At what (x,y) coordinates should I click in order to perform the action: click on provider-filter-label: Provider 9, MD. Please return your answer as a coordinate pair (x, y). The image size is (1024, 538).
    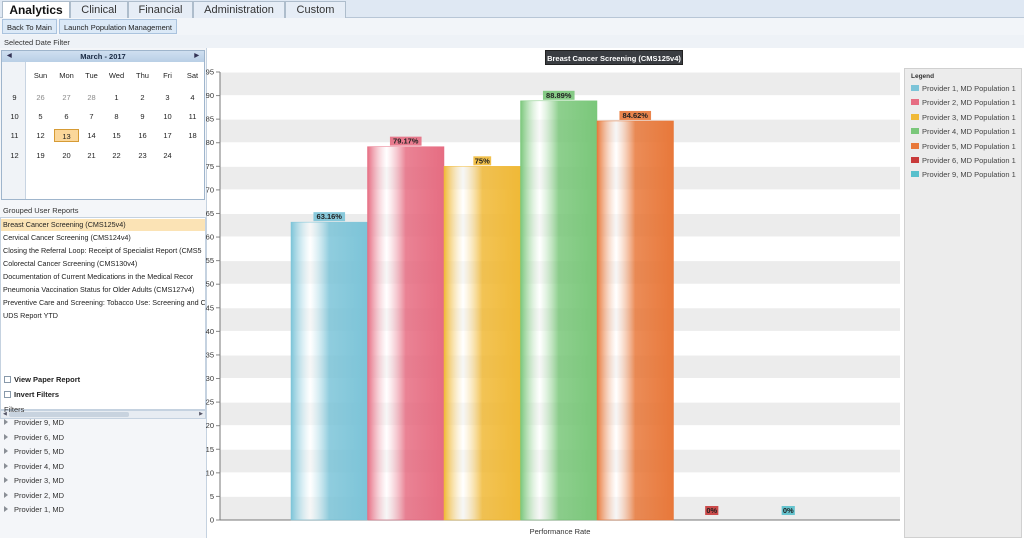
    Looking at the image, I should click on (39, 422).